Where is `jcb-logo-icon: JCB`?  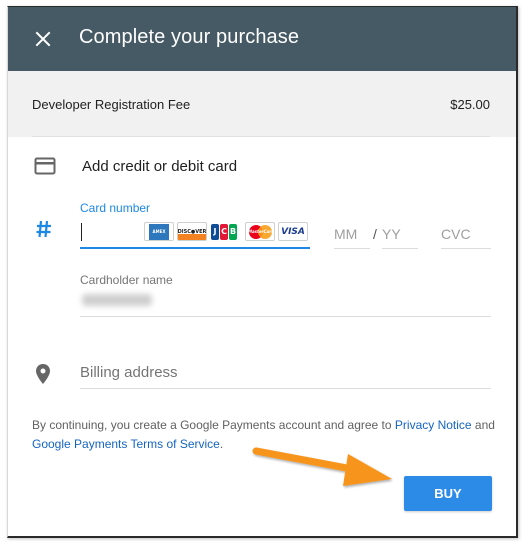 jcb-logo-icon: JCB is located at coordinates (224, 231).